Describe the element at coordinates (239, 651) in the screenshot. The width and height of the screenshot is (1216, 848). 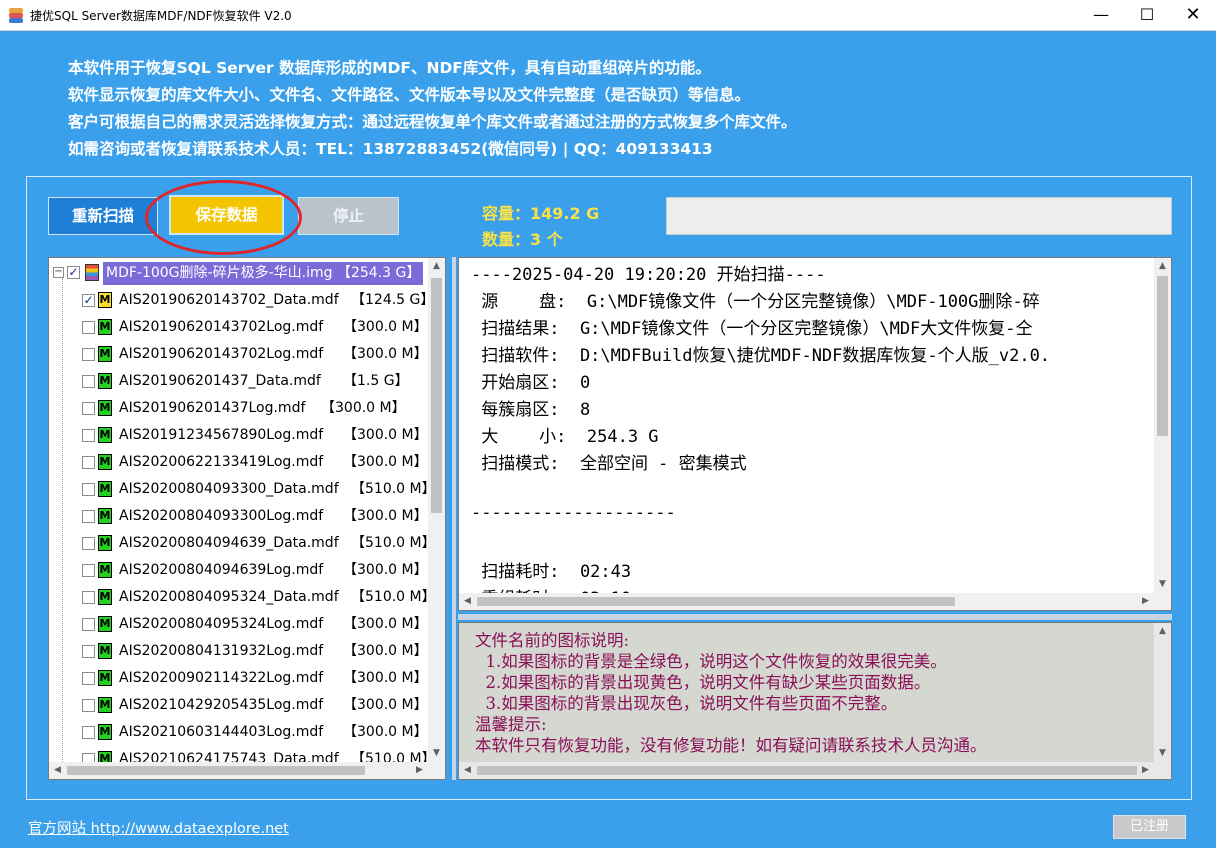
I see `tree-file-item: M AIS20200804131932Log.mdf 【300.0 M】` at that location.